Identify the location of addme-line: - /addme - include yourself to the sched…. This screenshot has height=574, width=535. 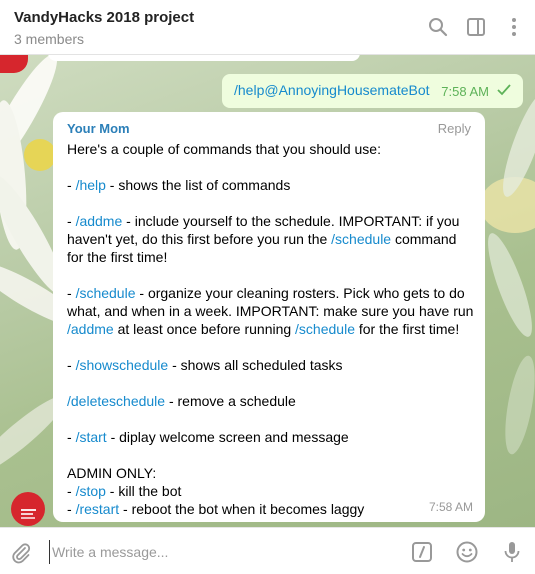
(272, 221).